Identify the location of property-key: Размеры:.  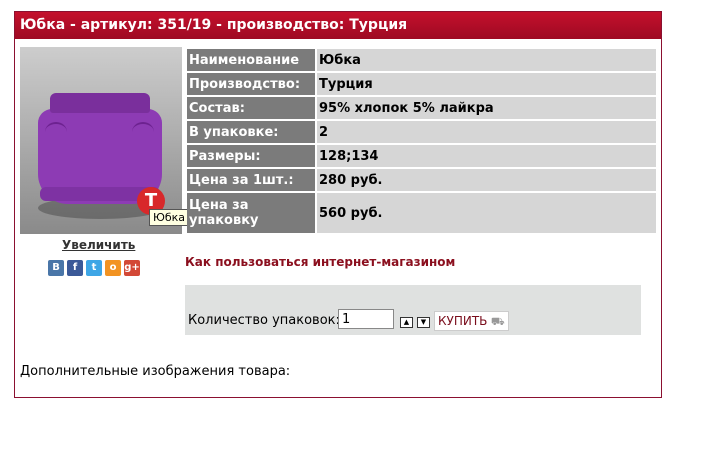
(251, 156).